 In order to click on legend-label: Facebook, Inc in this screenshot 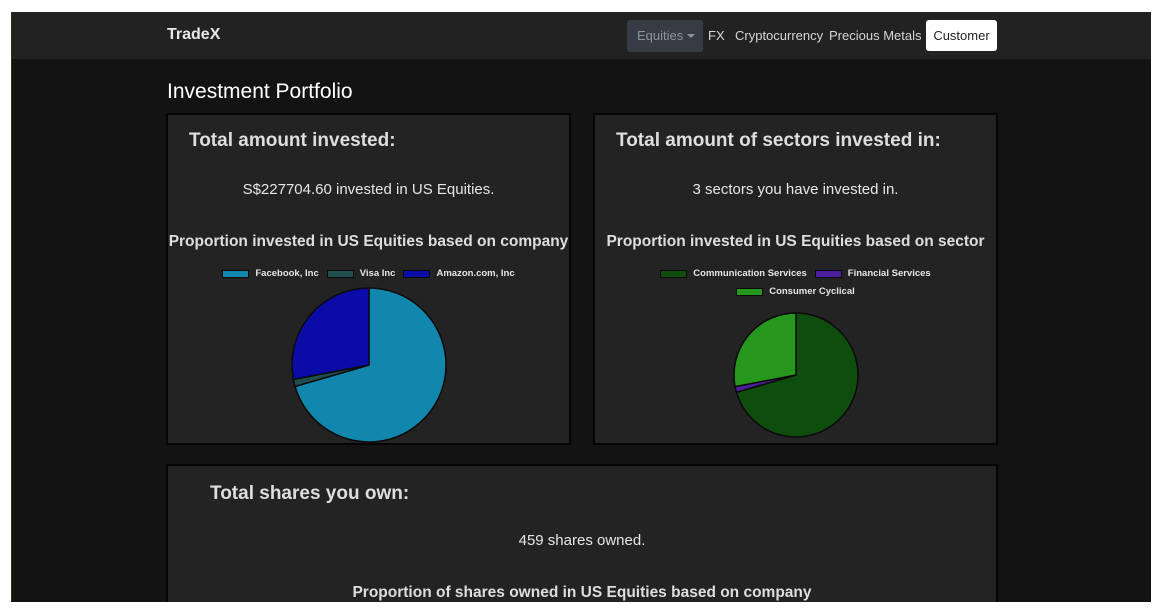, I will do `click(287, 273)`.